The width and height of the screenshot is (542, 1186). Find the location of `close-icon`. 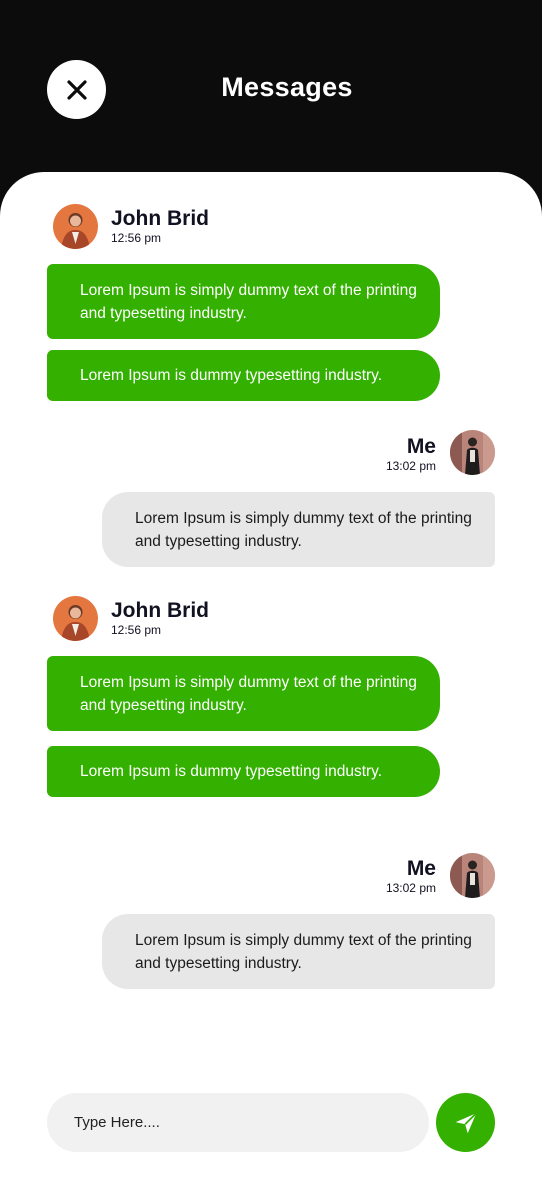

close-icon is located at coordinates (76, 89).